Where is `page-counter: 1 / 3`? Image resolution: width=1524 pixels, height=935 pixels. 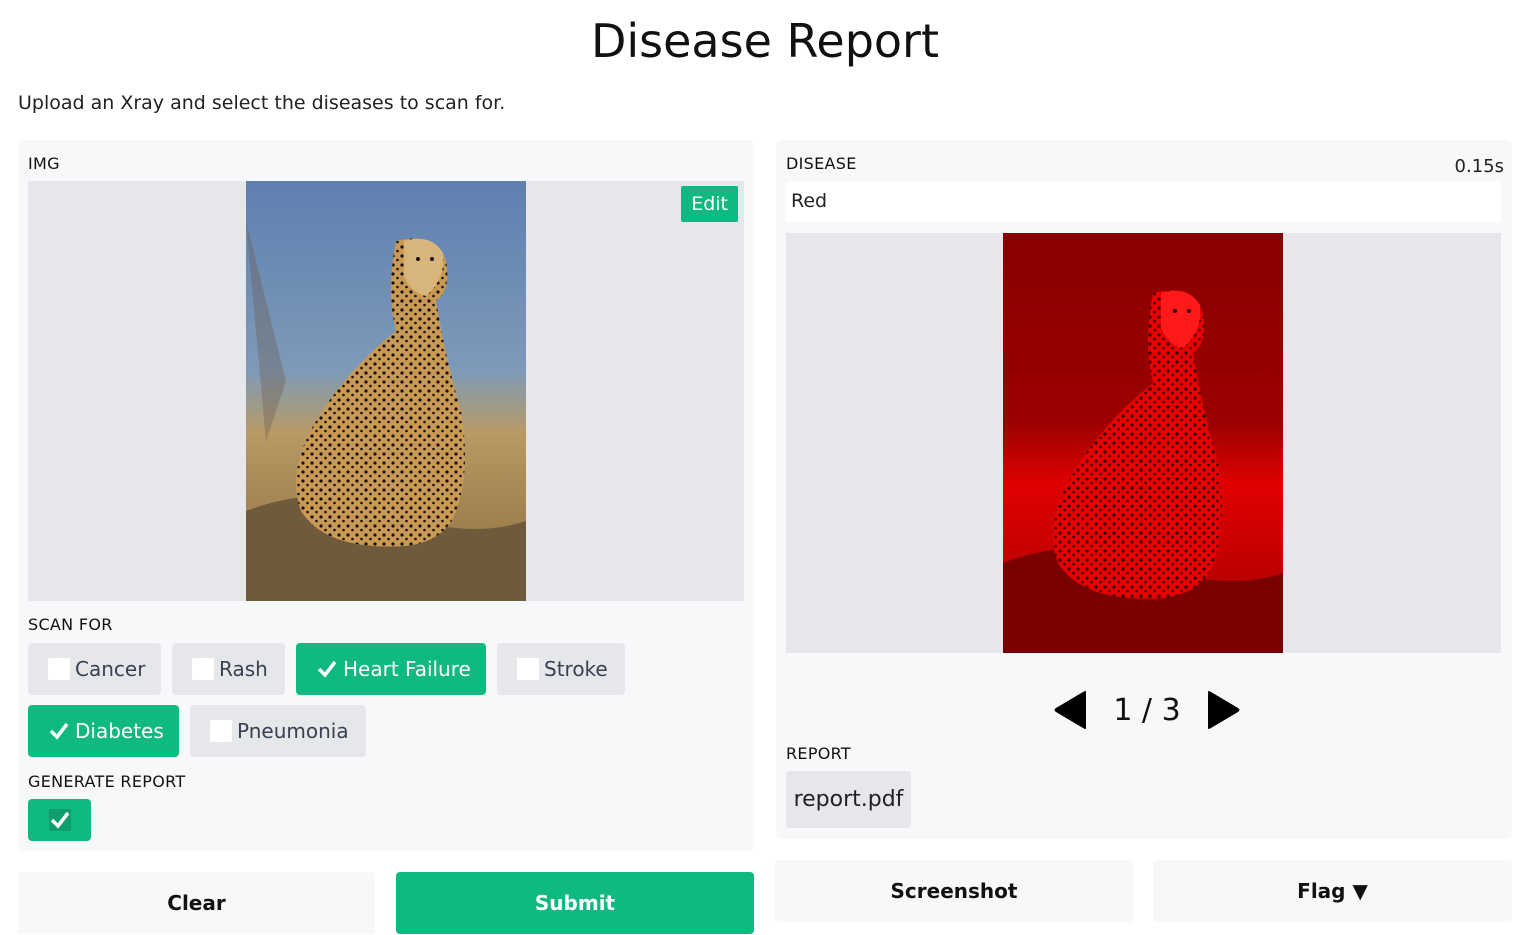 page-counter: 1 / 3 is located at coordinates (1147, 710).